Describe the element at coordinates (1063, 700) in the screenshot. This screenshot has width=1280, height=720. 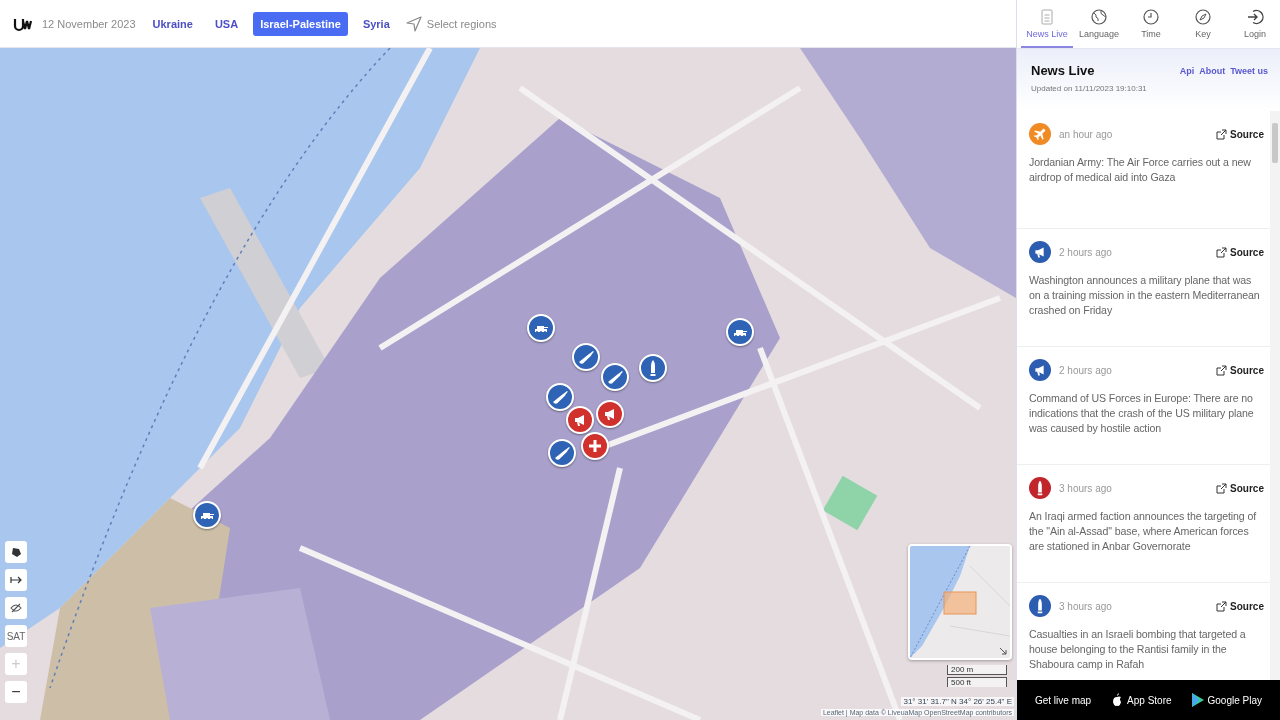
I see `get-live-map-link: Get live map` at that location.